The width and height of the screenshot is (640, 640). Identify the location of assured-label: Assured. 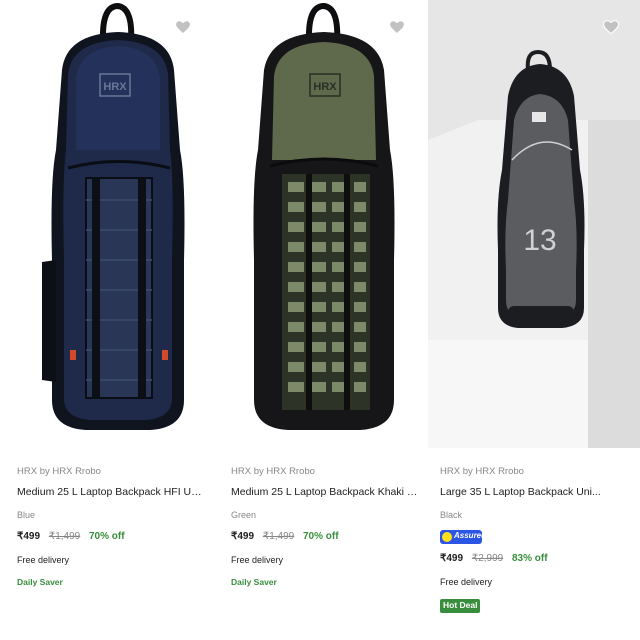
(470, 535).